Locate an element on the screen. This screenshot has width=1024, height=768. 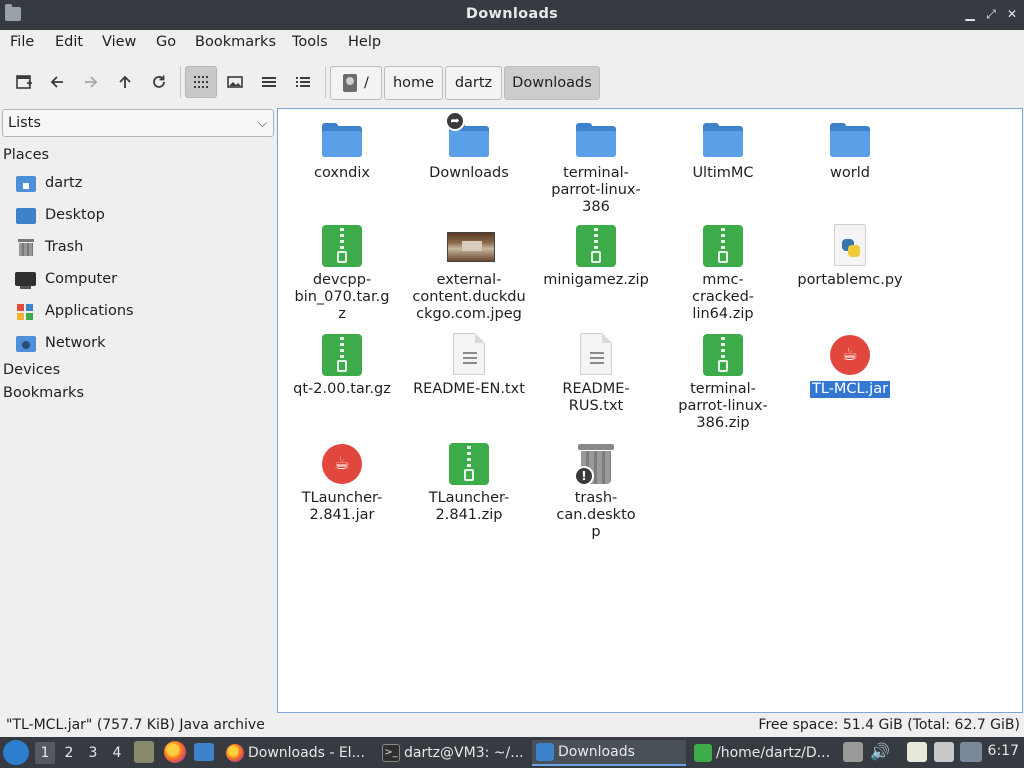
file-name: Downloads is located at coordinates (469, 173).